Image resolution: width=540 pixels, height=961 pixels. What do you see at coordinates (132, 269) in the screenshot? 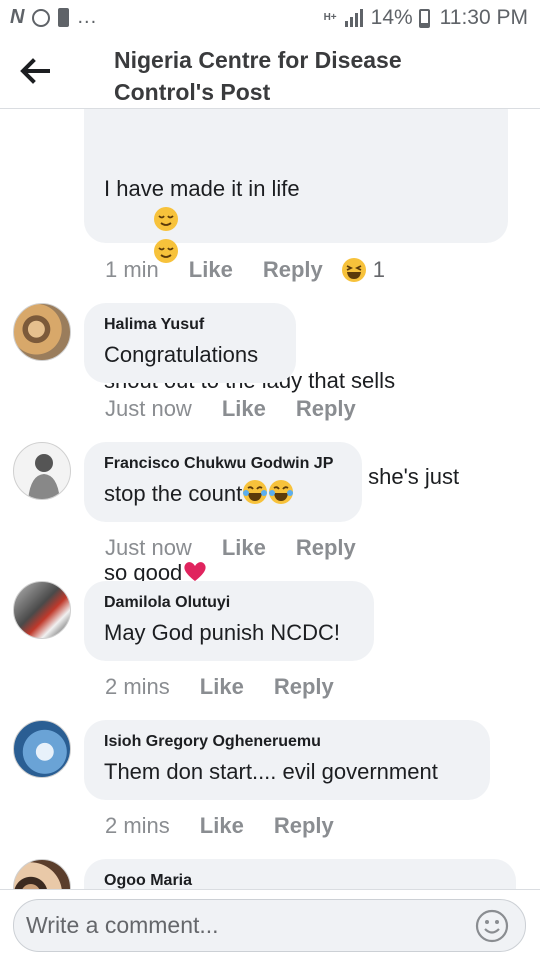
I see `comment-time: 1 min` at bounding box center [132, 269].